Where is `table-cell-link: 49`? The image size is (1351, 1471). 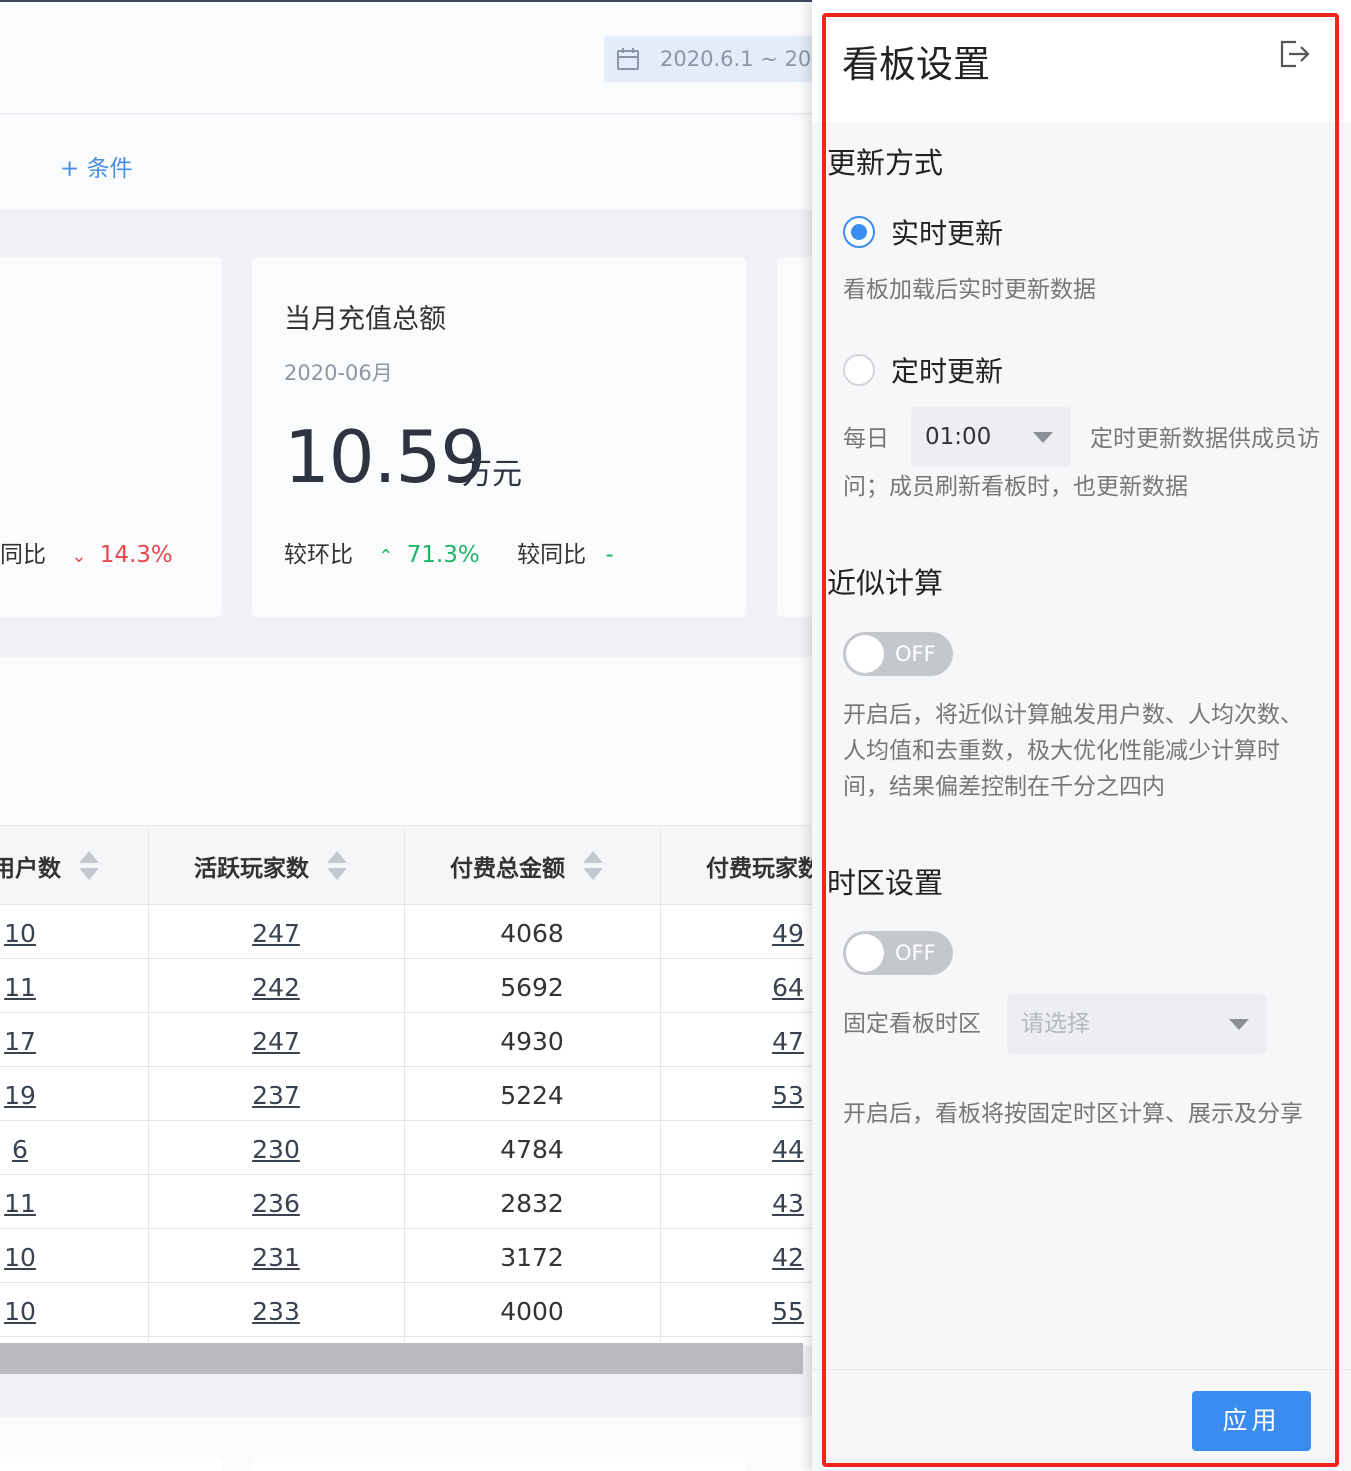 table-cell-link: 49 is located at coordinates (788, 932).